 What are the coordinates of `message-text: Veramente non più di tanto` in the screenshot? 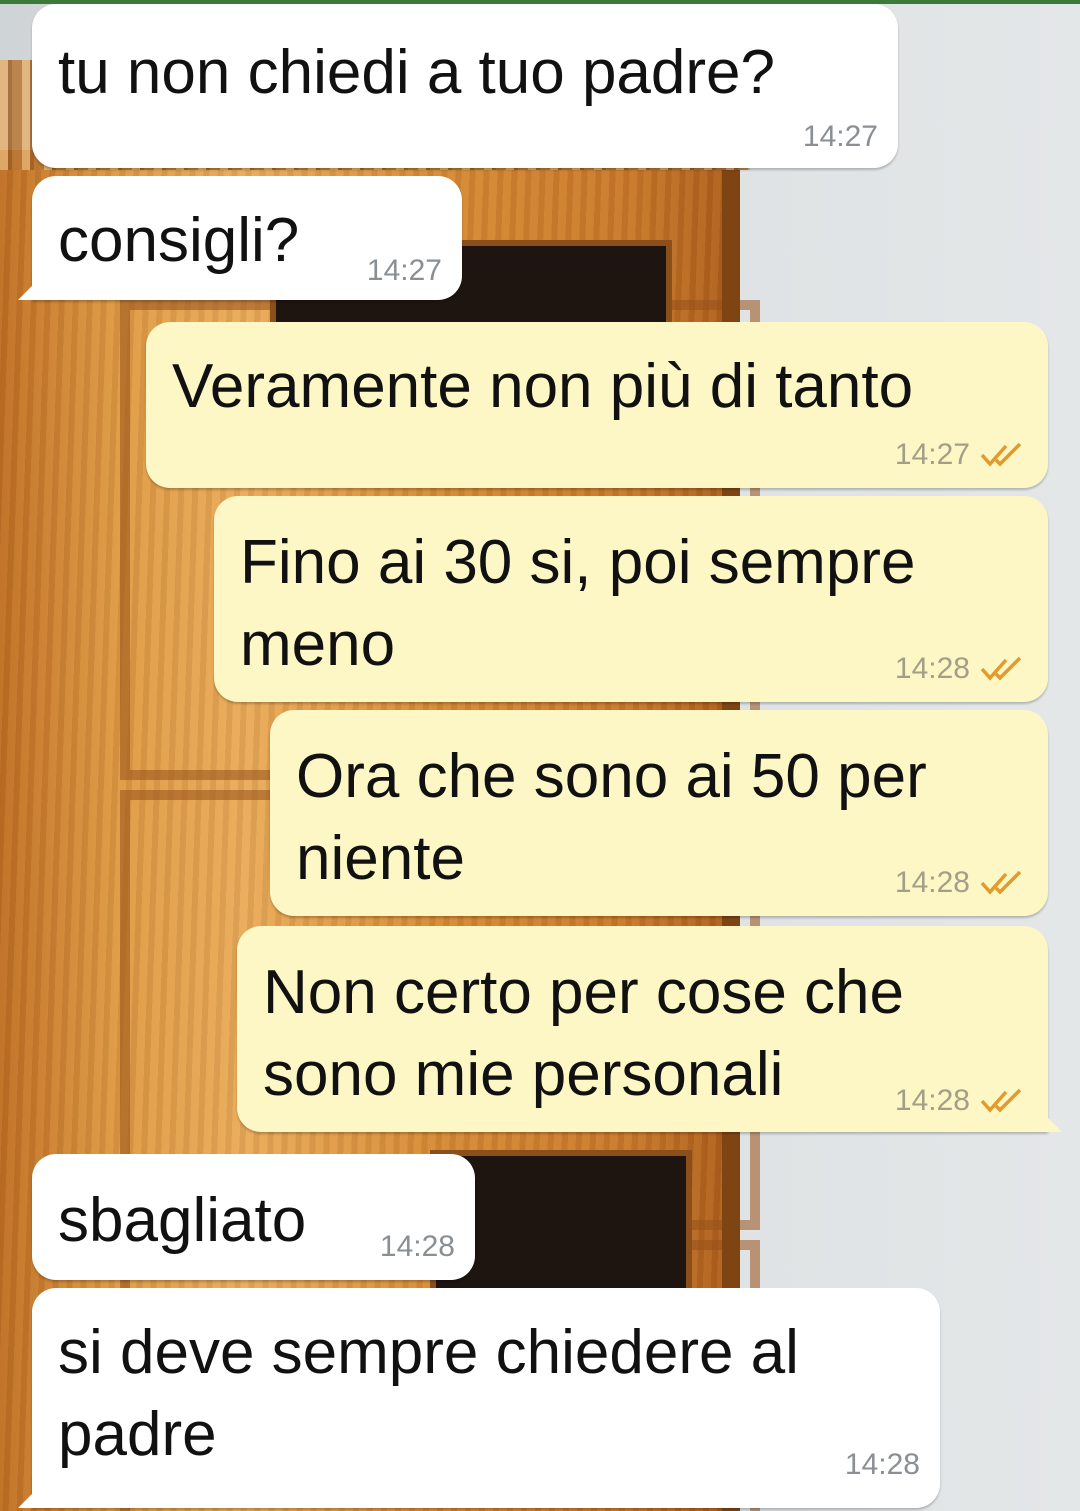 It's located at (543, 386).